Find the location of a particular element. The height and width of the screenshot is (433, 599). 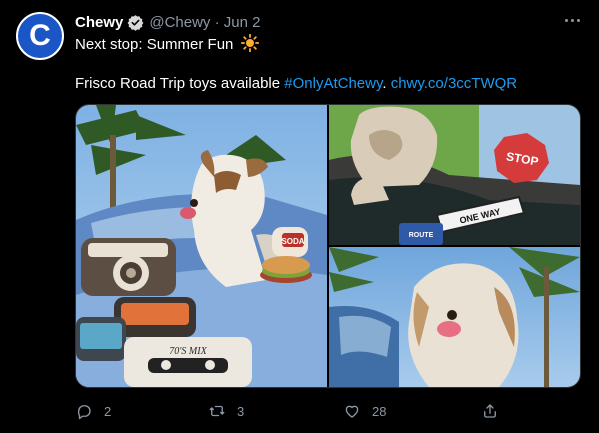

url-link: chwy.co/3ccTWQR is located at coordinates (454, 83).